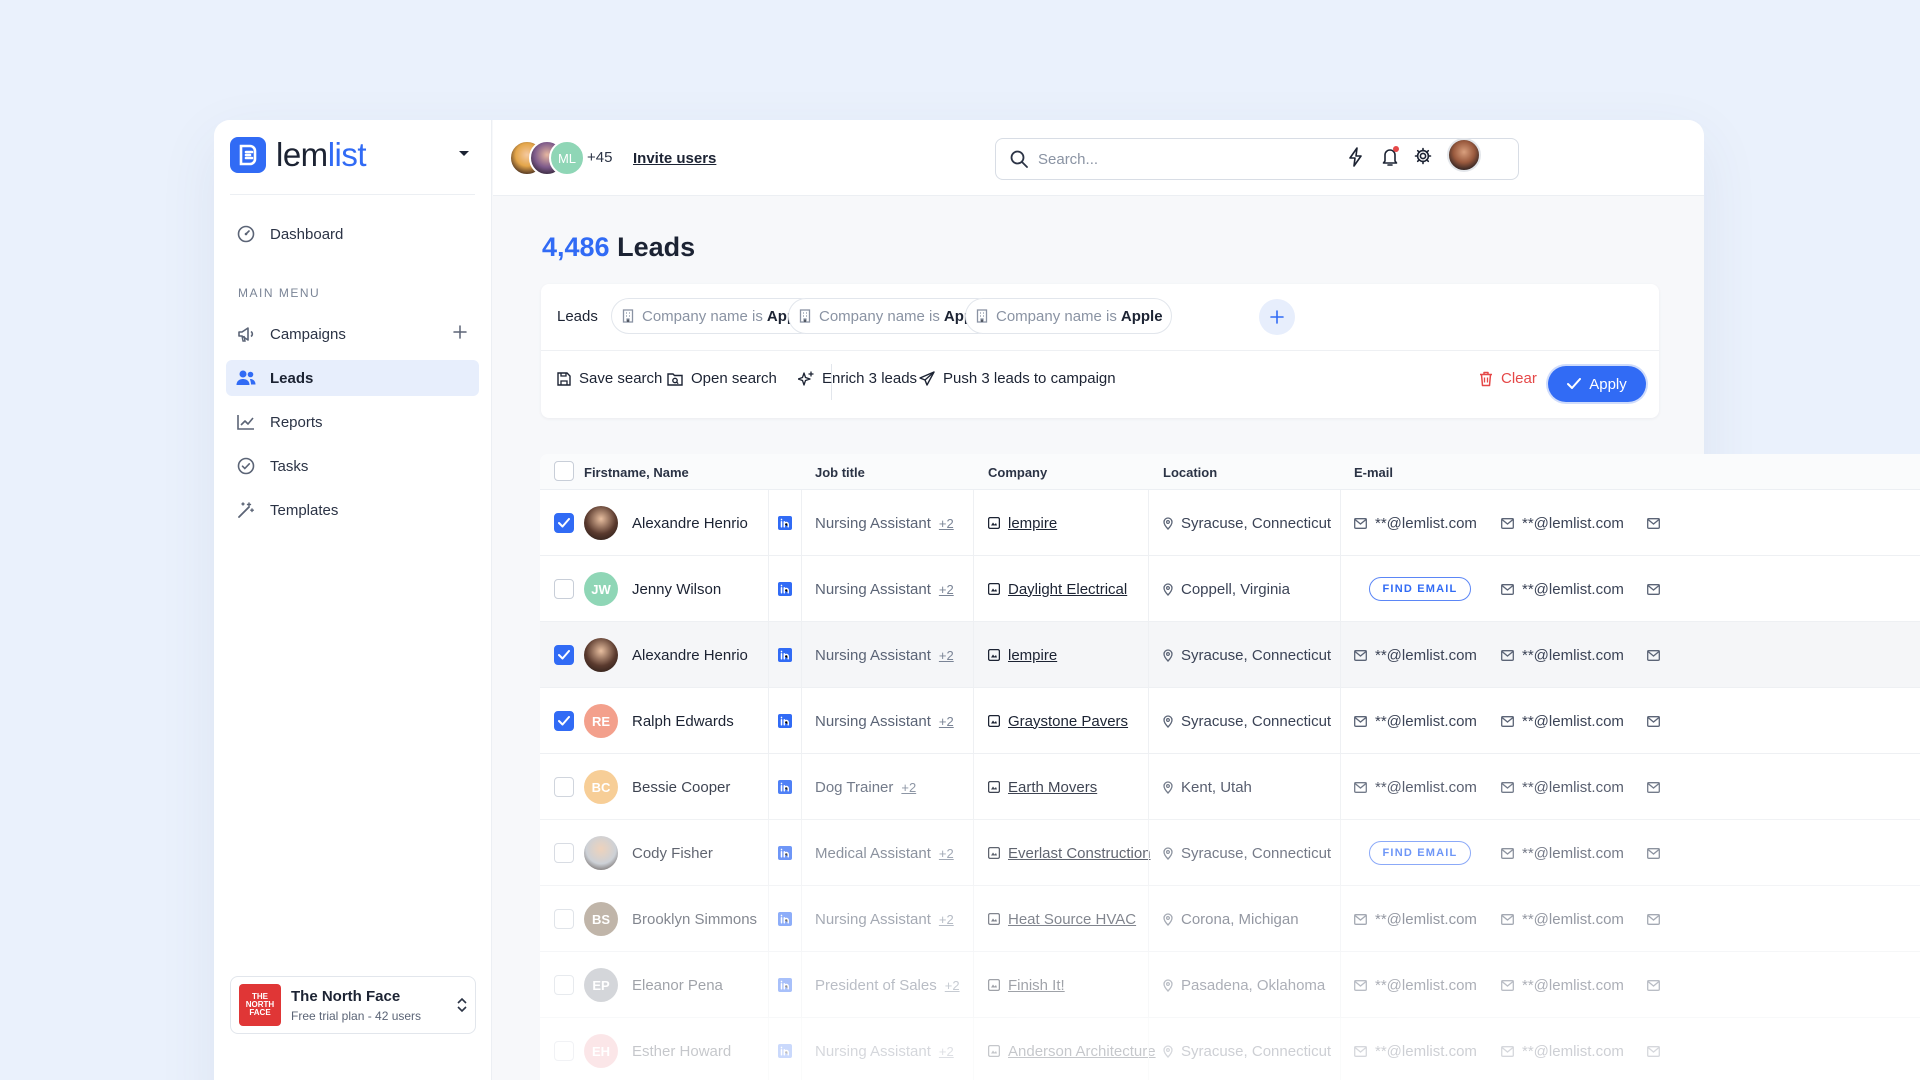 Image resolution: width=1920 pixels, height=1080 pixels. I want to click on north-face-logo: THE NORTH FACE, so click(260, 1005).